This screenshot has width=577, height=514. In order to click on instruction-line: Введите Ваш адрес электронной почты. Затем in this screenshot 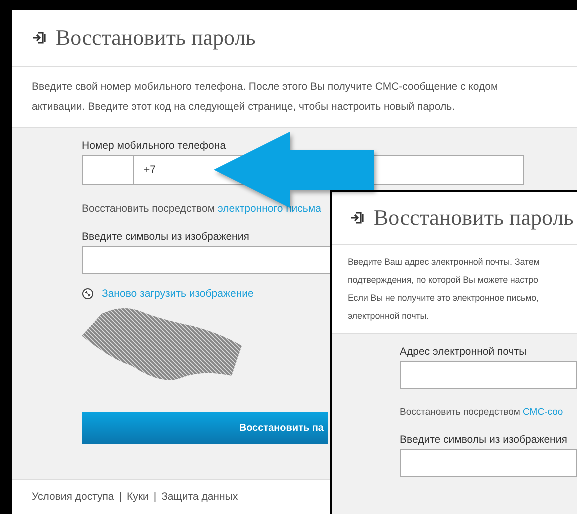, I will do `click(444, 262)`.